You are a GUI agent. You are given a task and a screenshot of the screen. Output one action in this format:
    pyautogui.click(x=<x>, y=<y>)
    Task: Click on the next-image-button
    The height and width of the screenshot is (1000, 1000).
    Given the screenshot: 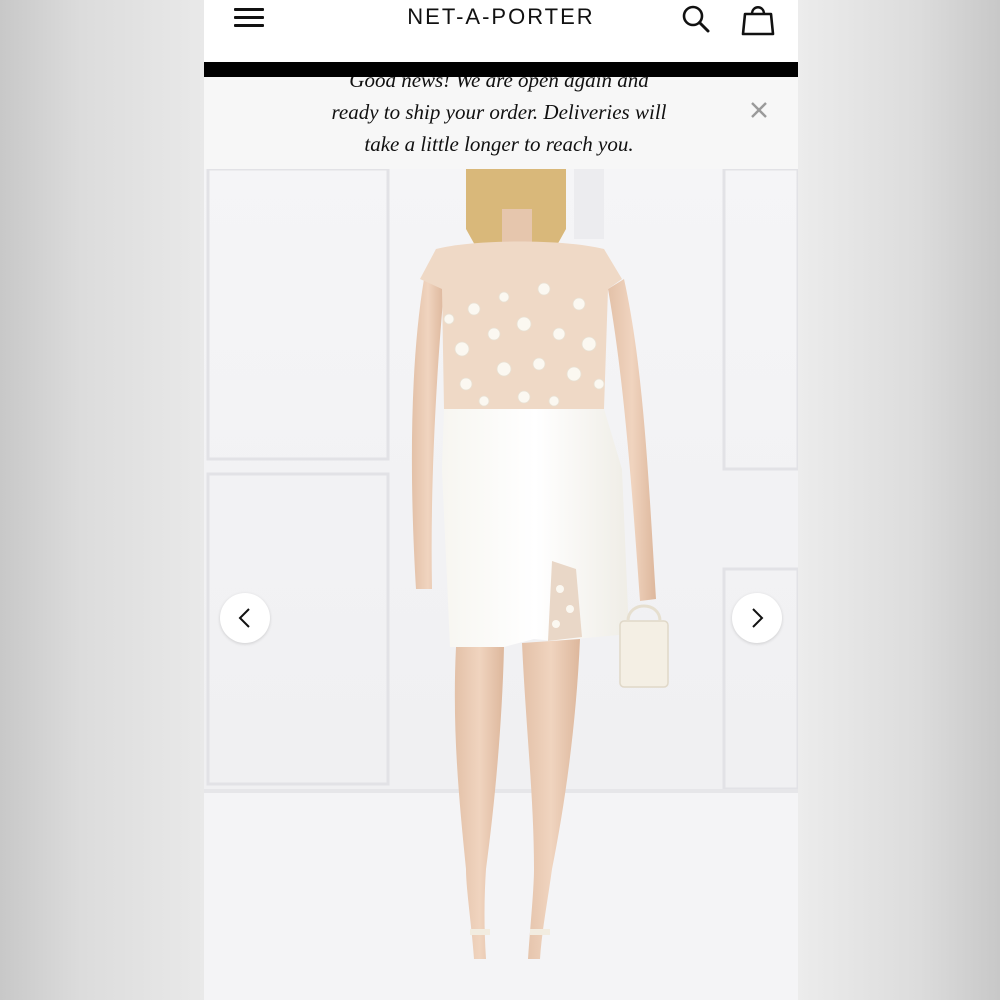 What is the action you would take?
    pyautogui.click(x=757, y=618)
    